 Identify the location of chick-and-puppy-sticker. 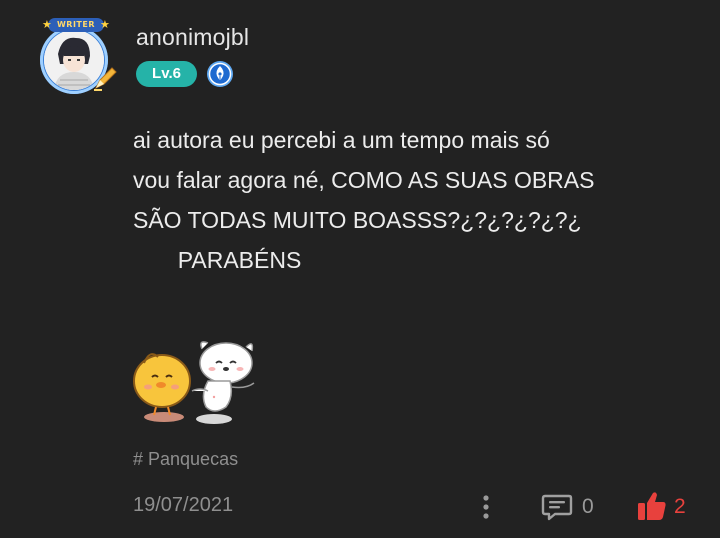
(194, 382).